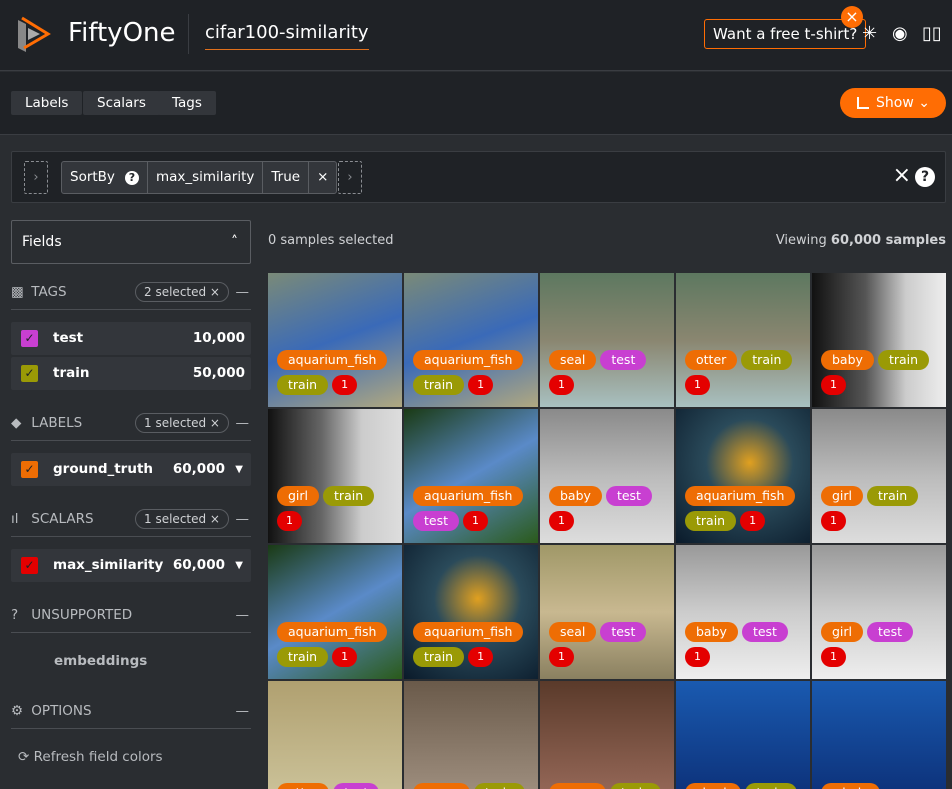  What do you see at coordinates (131, 615) in the screenshot?
I see `unsupported-section-header: ? UNSUPPORTED —` at bounding box center [131, 615].